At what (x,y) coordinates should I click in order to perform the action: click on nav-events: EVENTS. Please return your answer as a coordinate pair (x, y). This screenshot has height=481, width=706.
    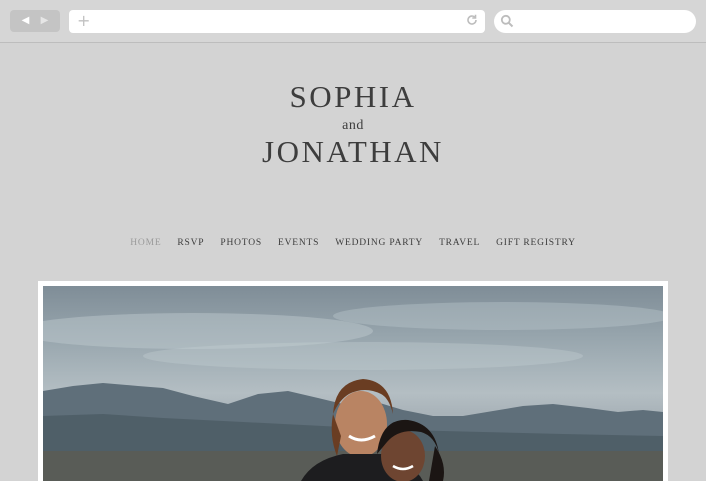
    Looking at the image, I should click on (298, 243).